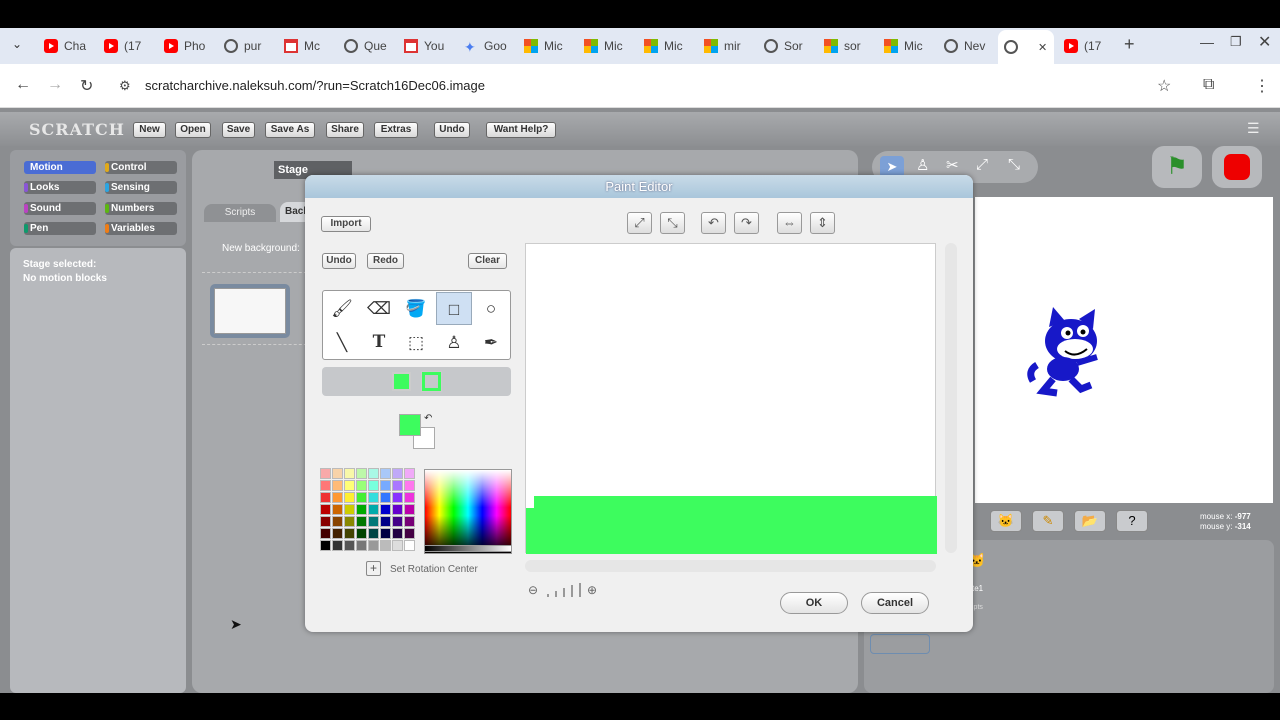  I want to click on paint-canvas, so click(731, 398).